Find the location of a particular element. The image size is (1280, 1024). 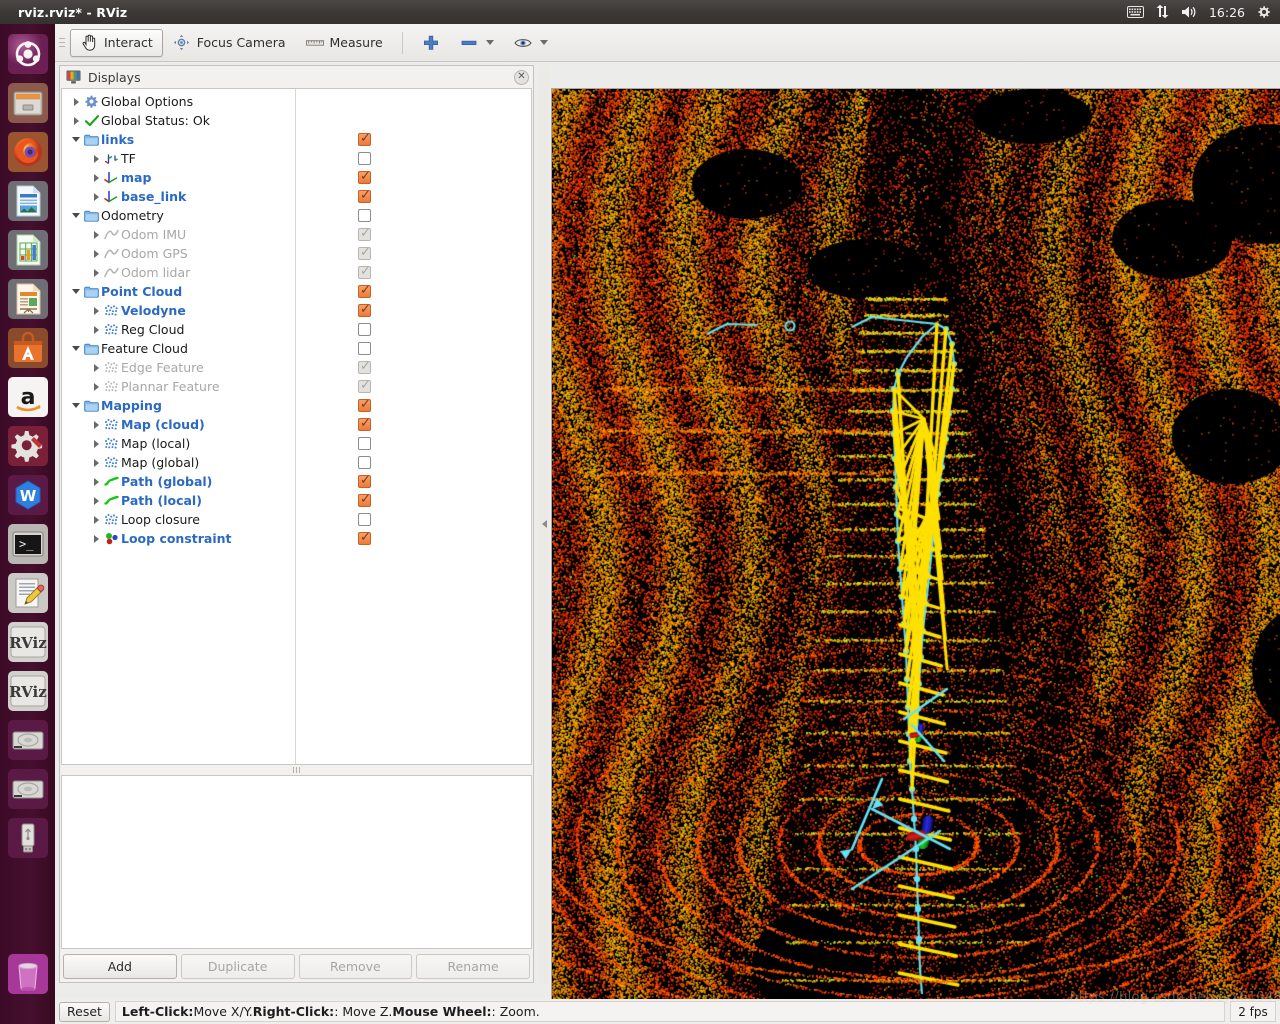

clock: 16:26 is located at coordinates (1227, 12).